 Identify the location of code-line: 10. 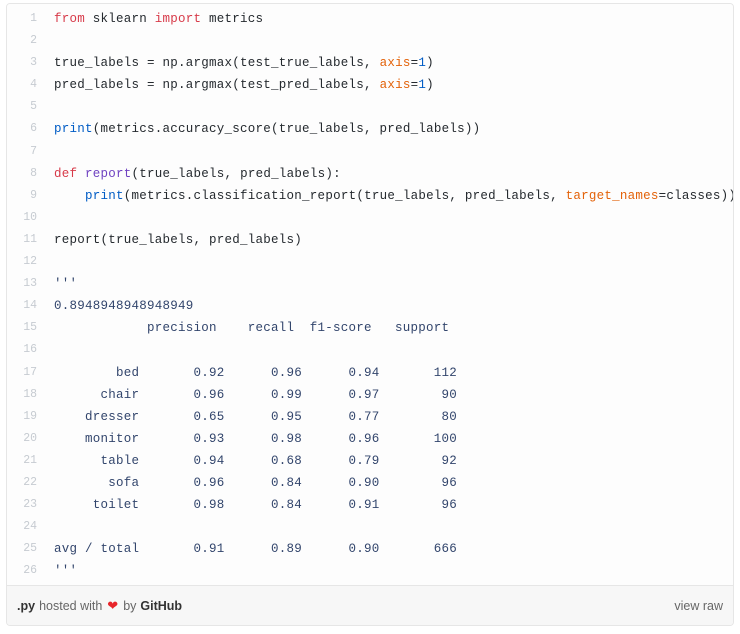
(370, 218).